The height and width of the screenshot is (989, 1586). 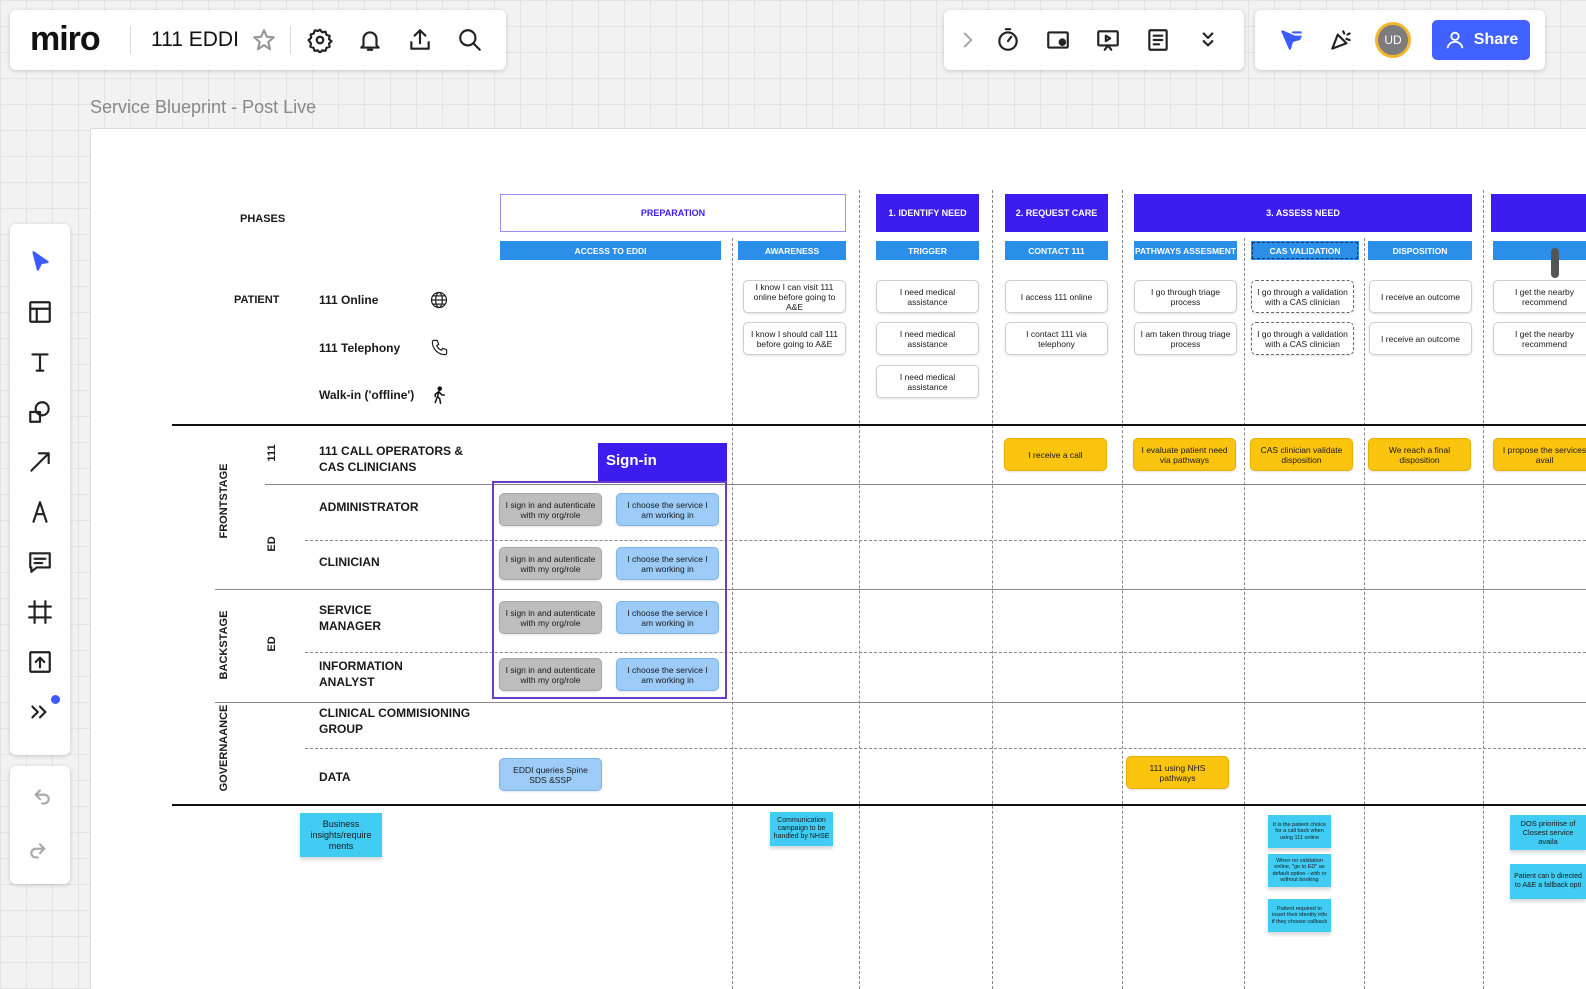 What do you see at coordinates (391, 459) in the screenshot?
I see `call-operators-label: 111 CALL OPERATORS & CAS CLINICIANS` at bounding box center [391, 459].